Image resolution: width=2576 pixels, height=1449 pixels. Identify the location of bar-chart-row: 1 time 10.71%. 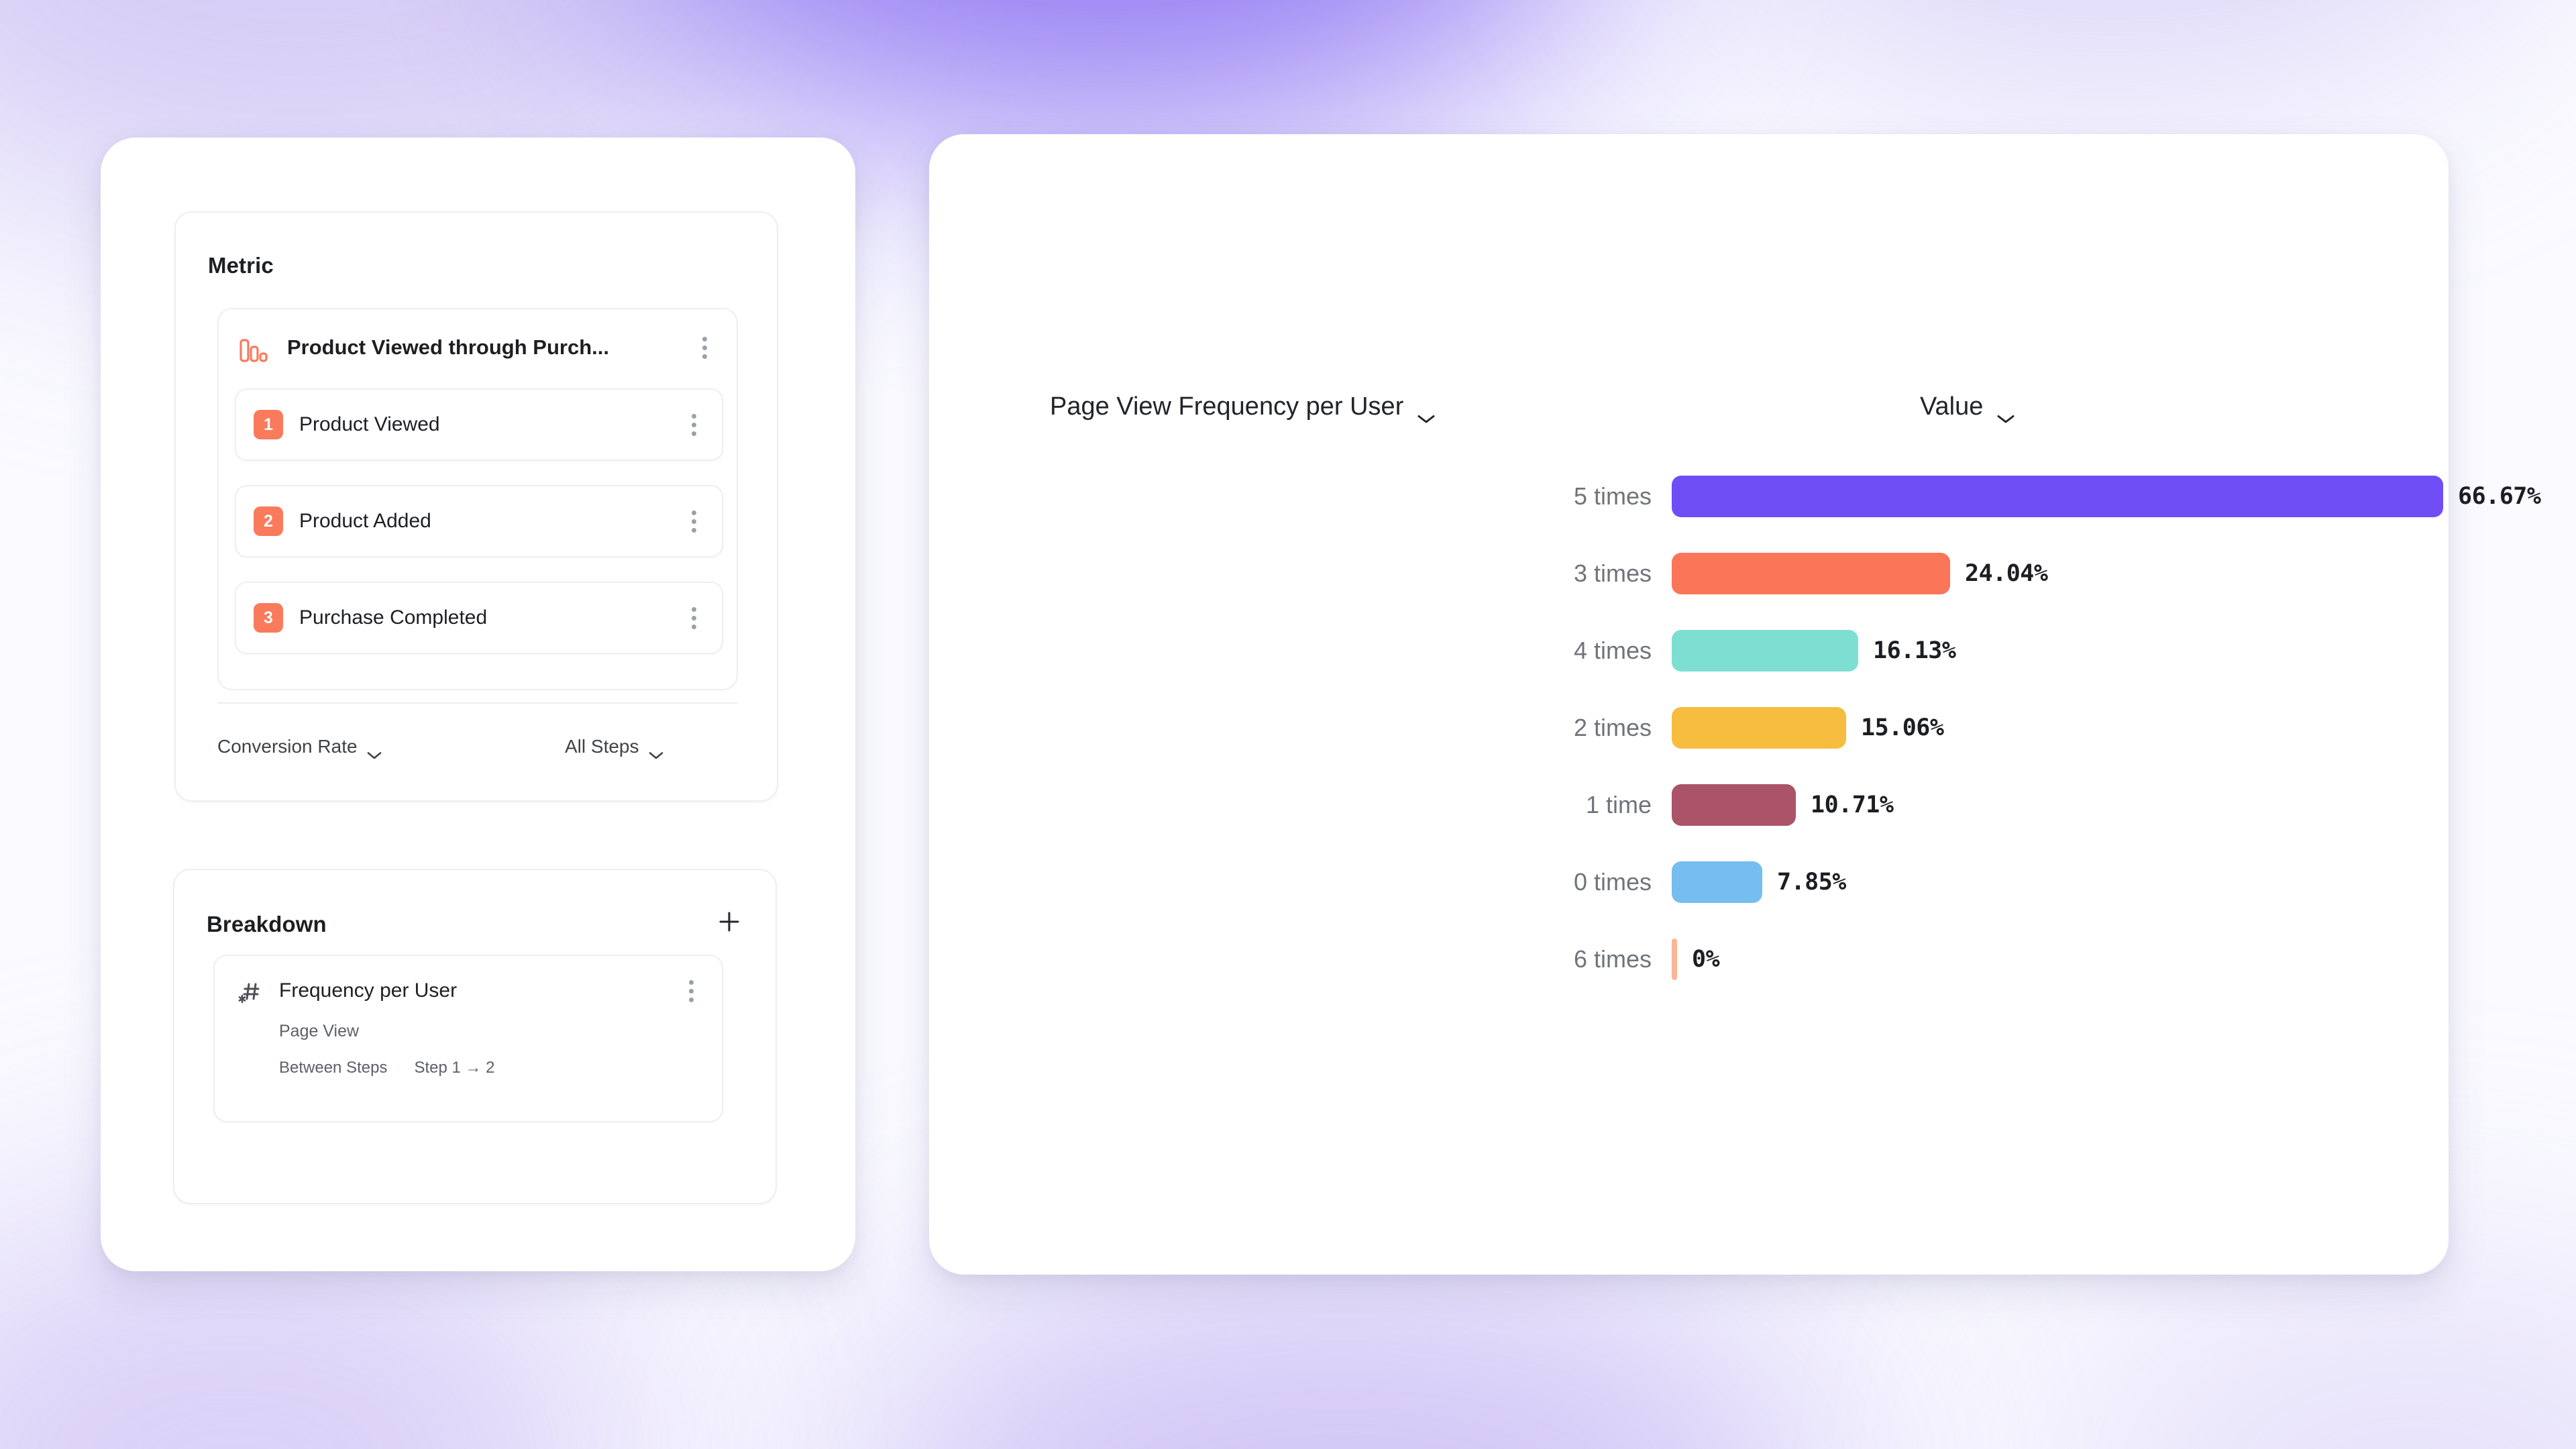
(1689, 804).